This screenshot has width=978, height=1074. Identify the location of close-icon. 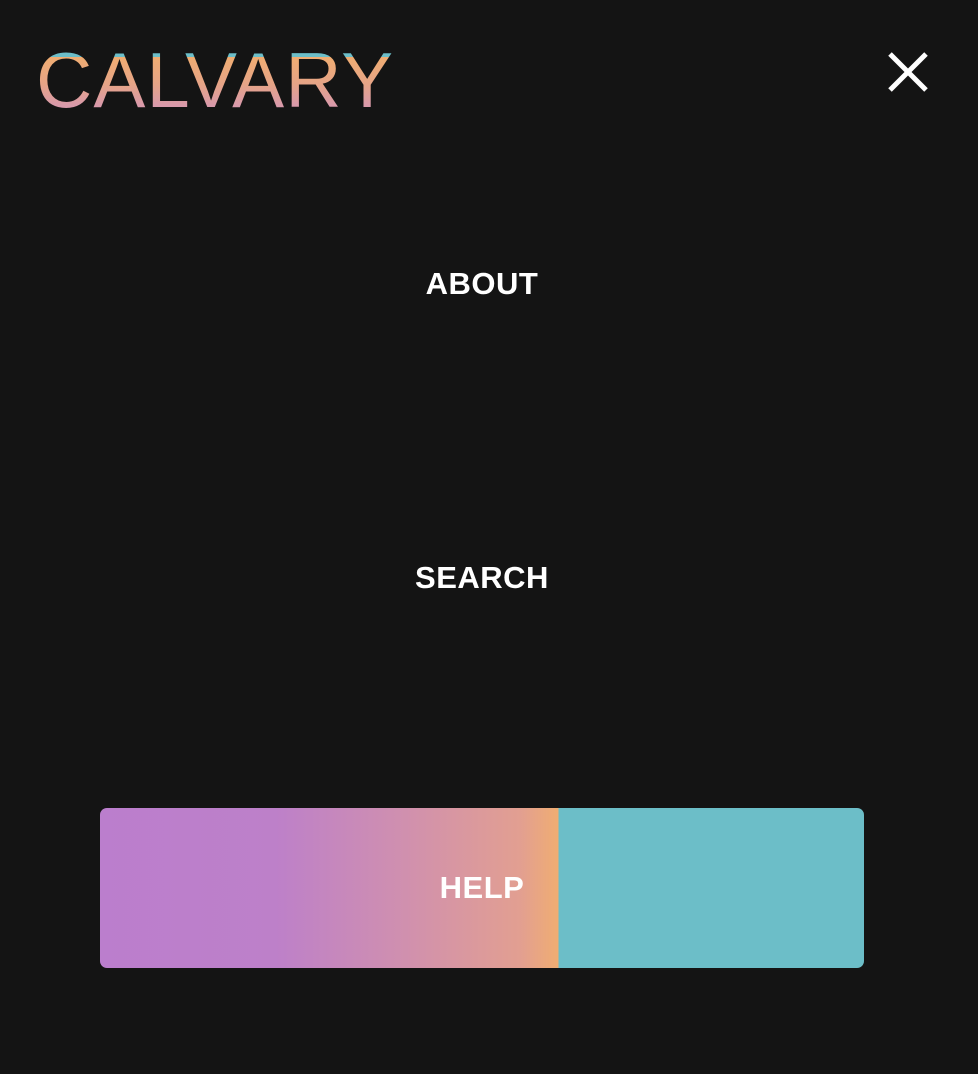
(908, 72).